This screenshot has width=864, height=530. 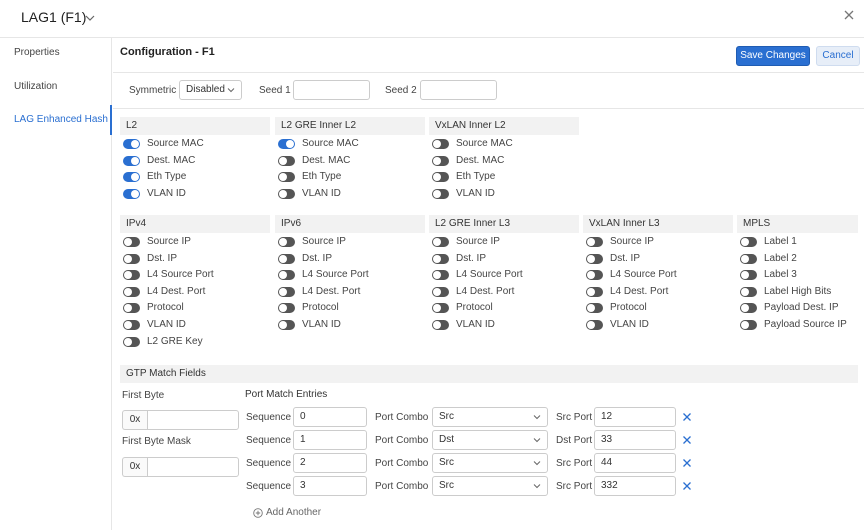 What do you see at coordinates (193, 467) in the screenshot?
I see `first-byte-mask-input` at bounding box center [193, 467].